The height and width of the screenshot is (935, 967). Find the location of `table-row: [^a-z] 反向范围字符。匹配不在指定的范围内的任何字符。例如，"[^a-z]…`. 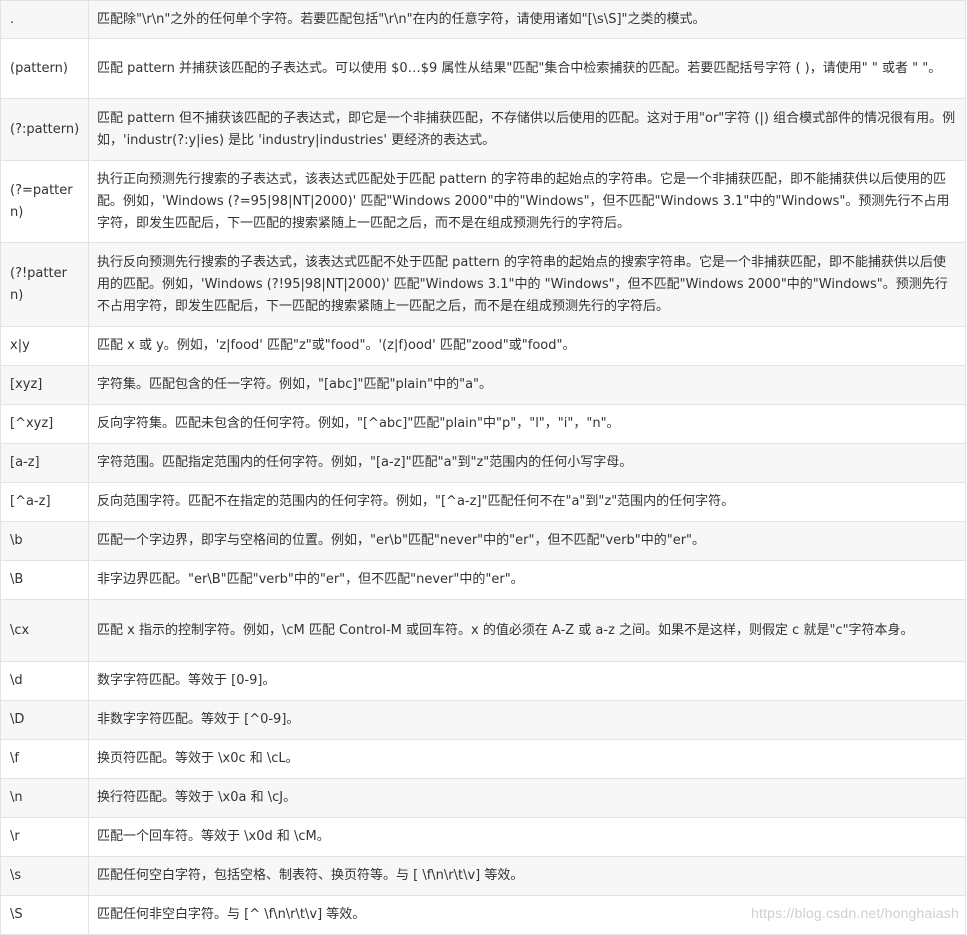

table-row: [^a-z] 反向范围字符。匹配不在指定的范围内的任何字符。例如，"[^a-z]… is located at coordinates (483, 502).